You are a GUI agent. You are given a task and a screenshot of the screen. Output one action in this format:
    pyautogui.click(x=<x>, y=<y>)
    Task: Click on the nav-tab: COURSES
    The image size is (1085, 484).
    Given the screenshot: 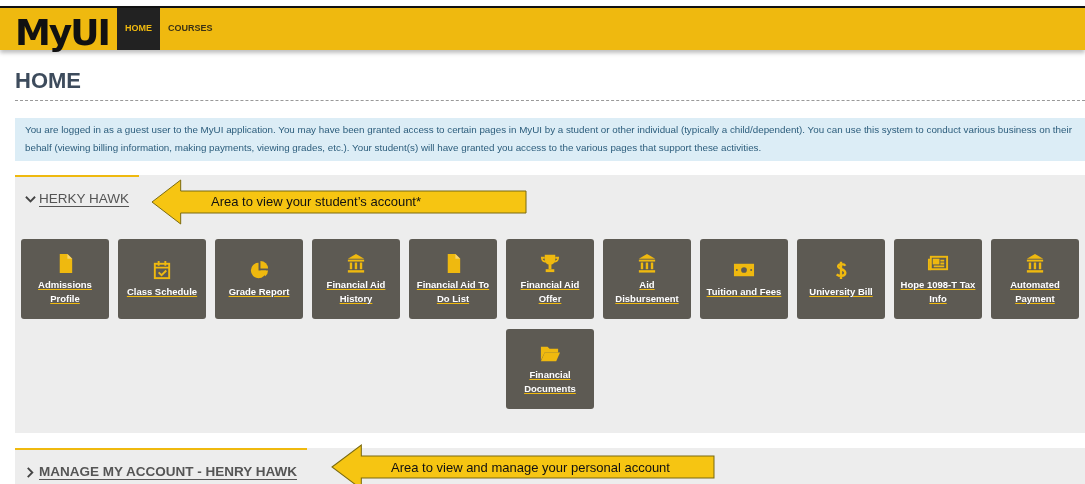 What is the action you would take?
    pyautogui.click(x=190, y=29)
    